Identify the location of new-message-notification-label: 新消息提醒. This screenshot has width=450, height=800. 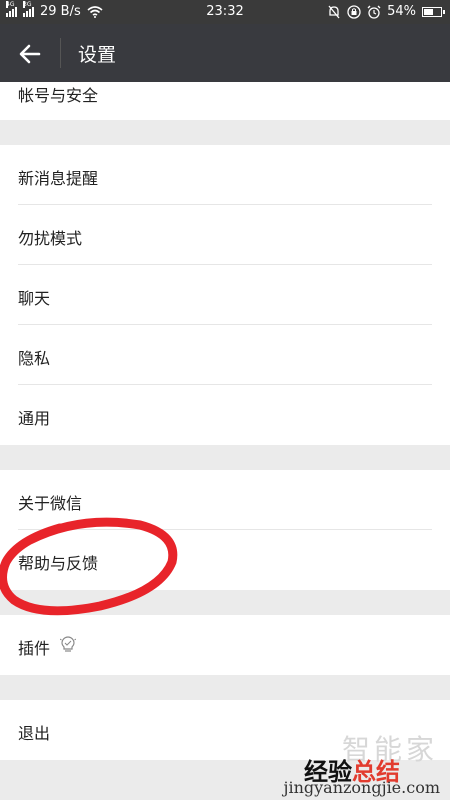
(58, 178).